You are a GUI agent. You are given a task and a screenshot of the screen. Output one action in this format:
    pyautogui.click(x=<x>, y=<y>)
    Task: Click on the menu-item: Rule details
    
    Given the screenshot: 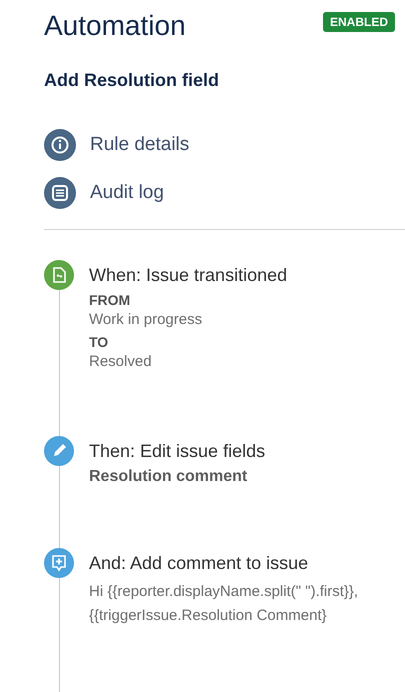 What is the action you would take?
    pyautogui.click(x=140, y=145)
    